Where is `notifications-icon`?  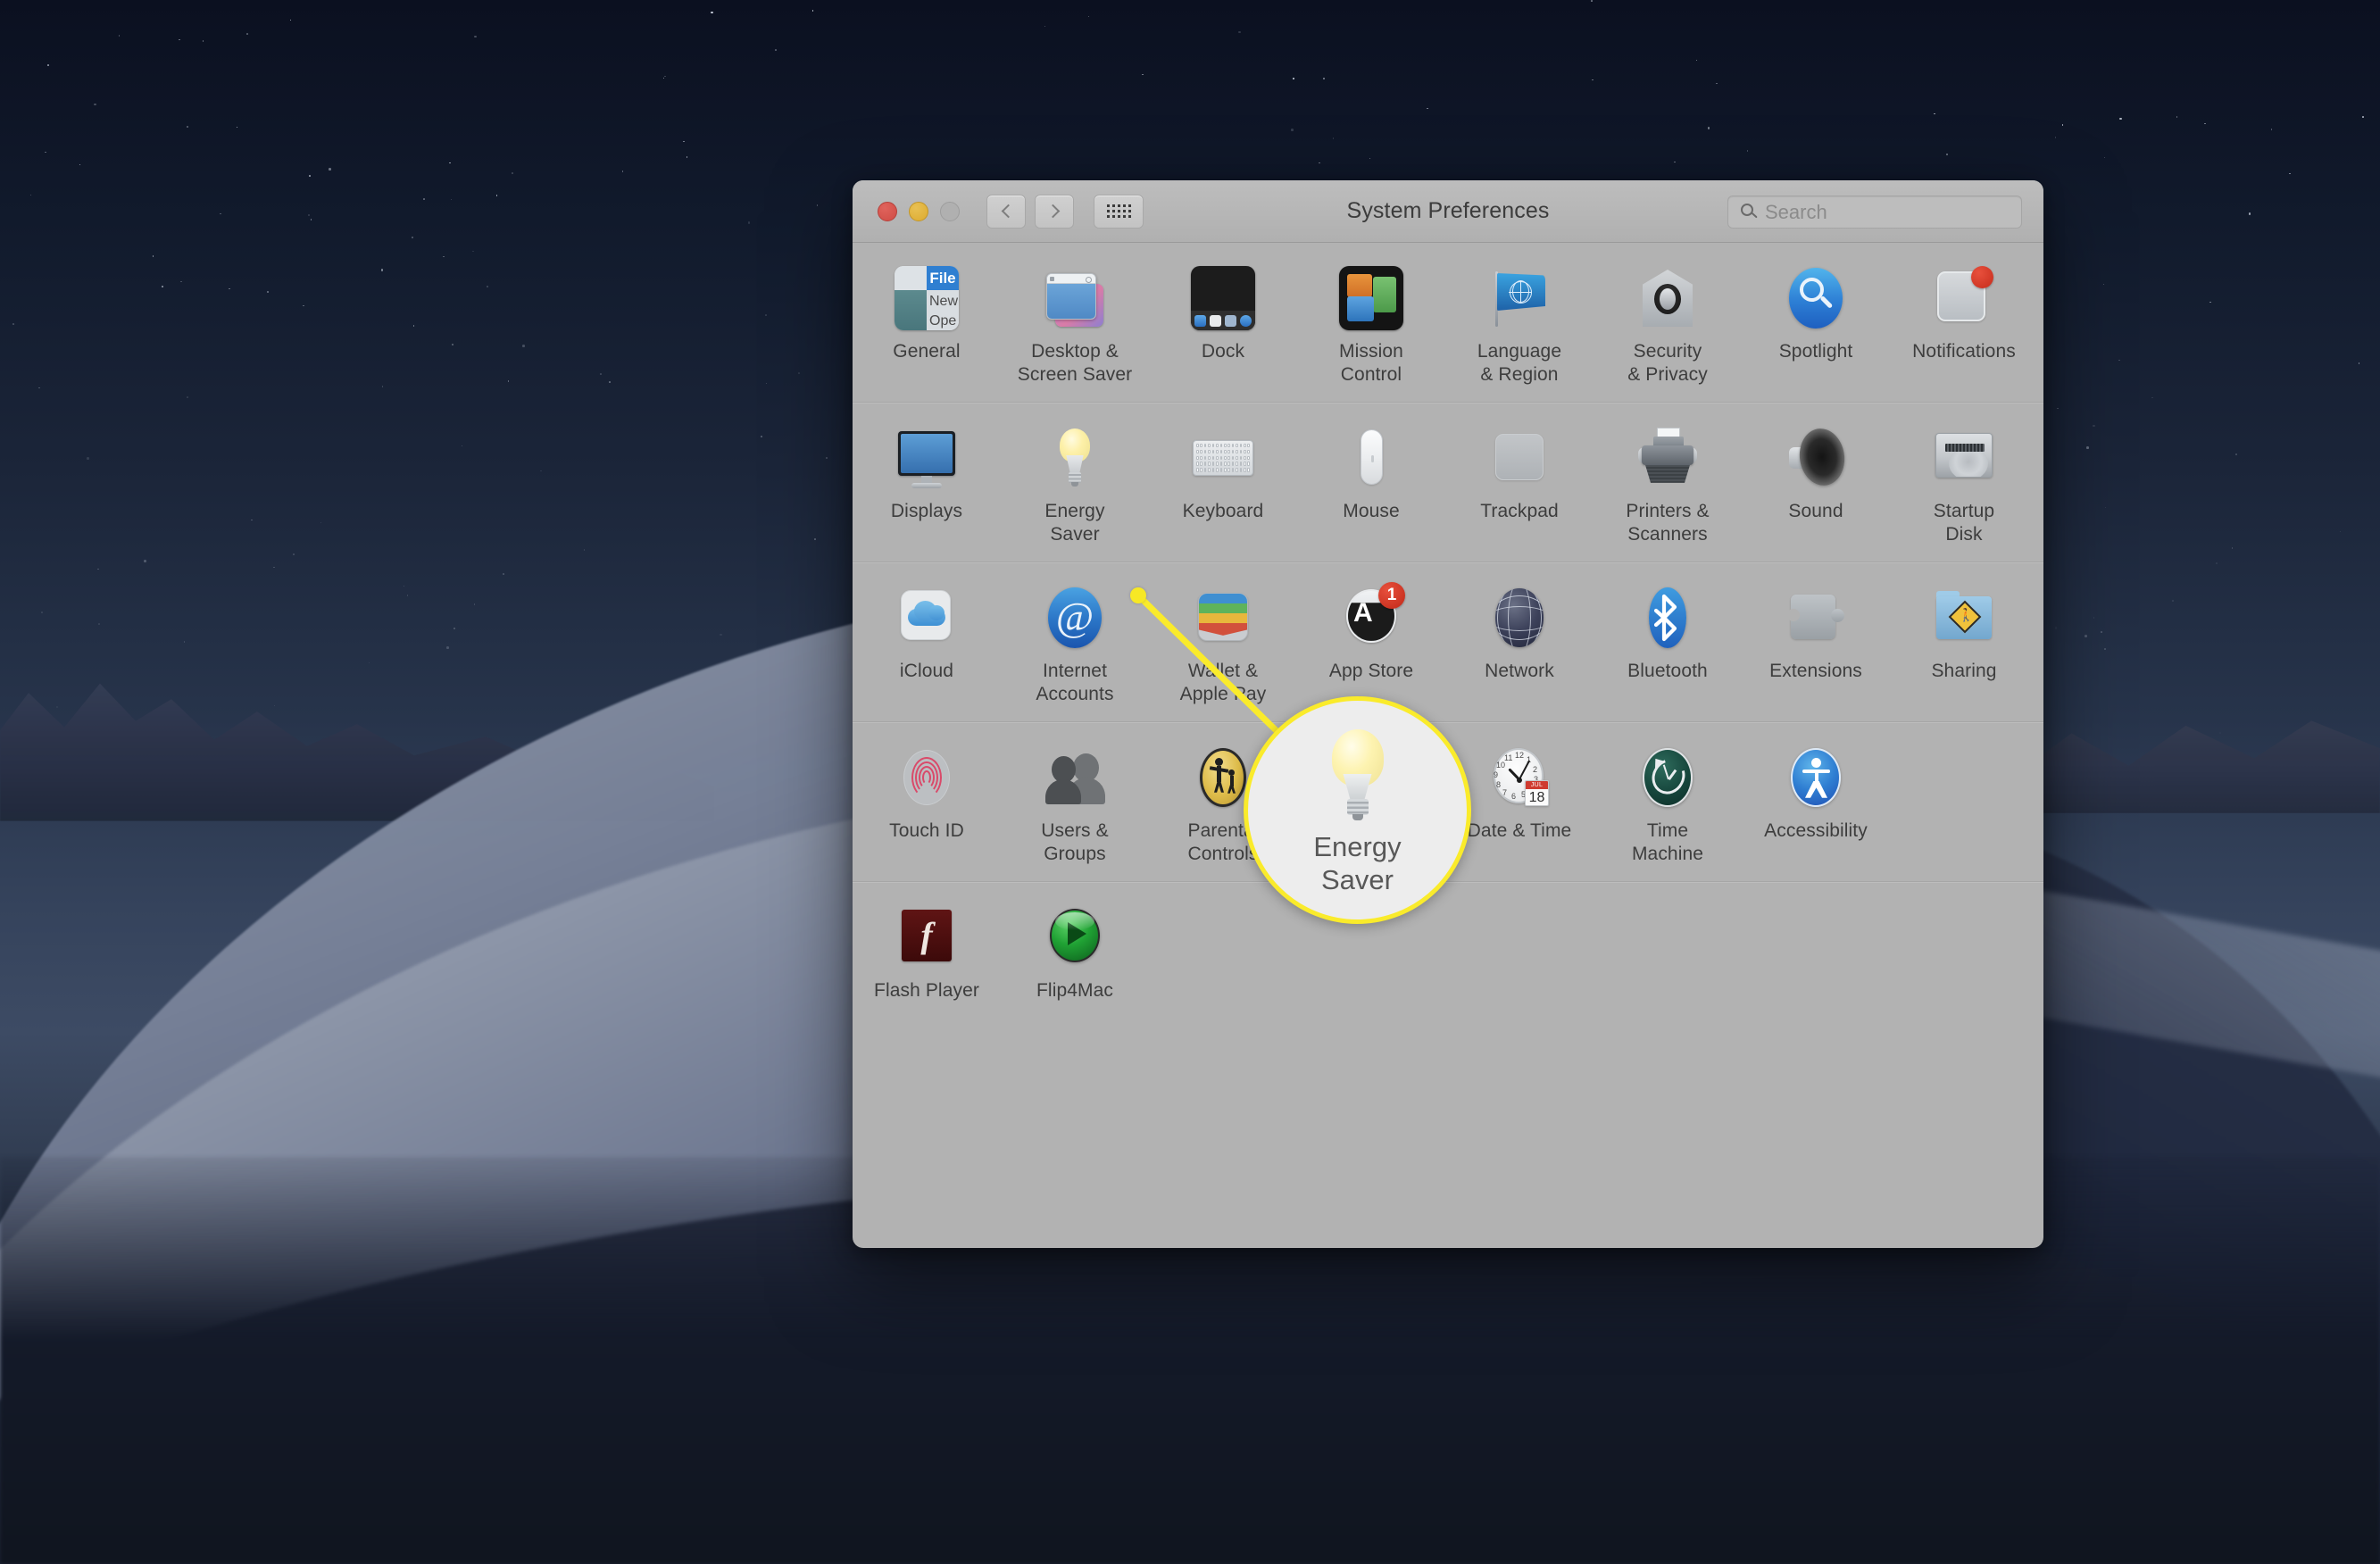 notifications-icon is located at coordinates (1964, 298).